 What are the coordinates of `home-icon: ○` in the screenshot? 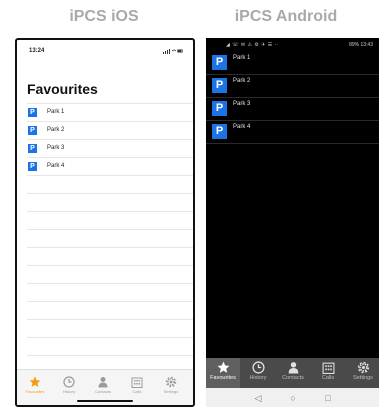 It's located at (293, 398).